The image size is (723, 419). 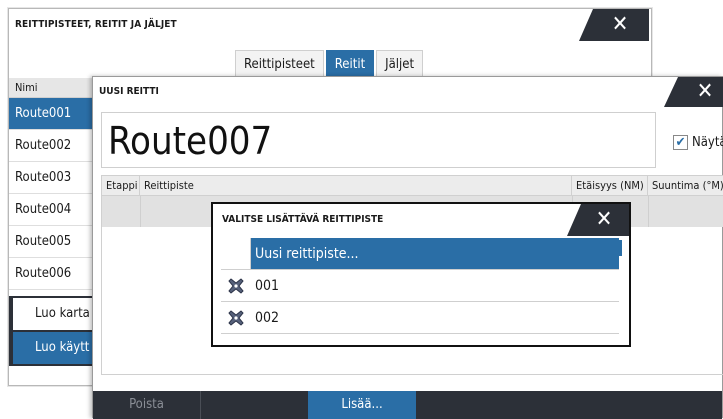 I want to click on checkmark-icon: ✔, so click(x=680, y=142).